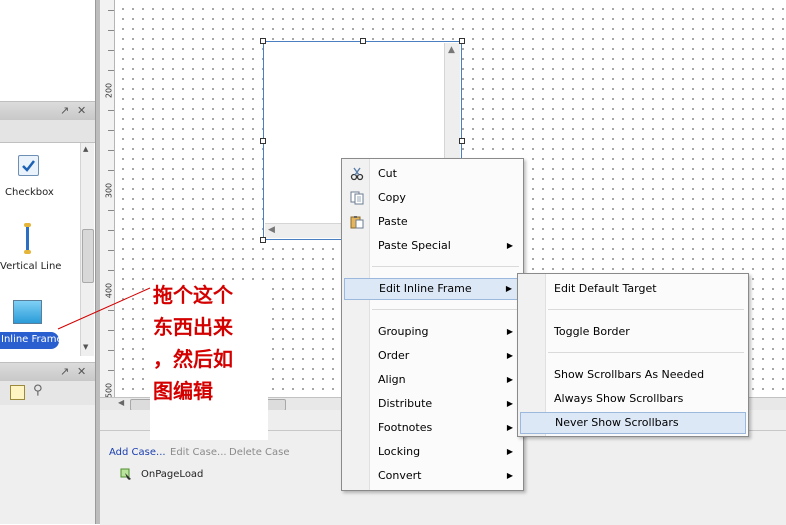  What do you see at coordinates (432, 246) in the screenshot?
I see `menu-item-paste-special: Paste Special ▶` at bounding box center [432, 246].